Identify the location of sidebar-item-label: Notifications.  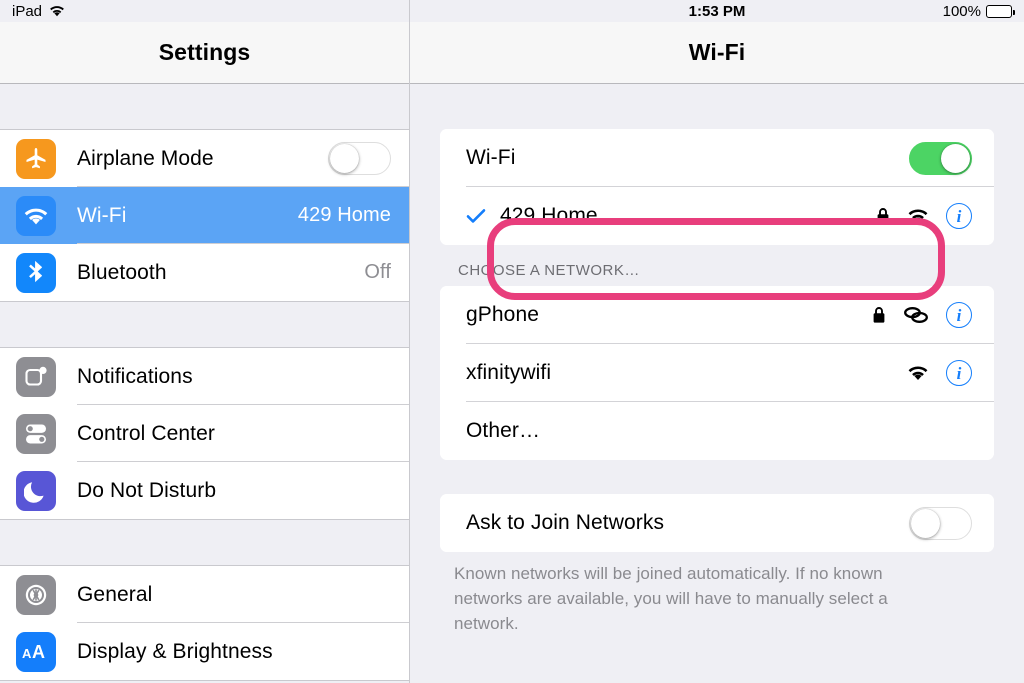
(135, 376).